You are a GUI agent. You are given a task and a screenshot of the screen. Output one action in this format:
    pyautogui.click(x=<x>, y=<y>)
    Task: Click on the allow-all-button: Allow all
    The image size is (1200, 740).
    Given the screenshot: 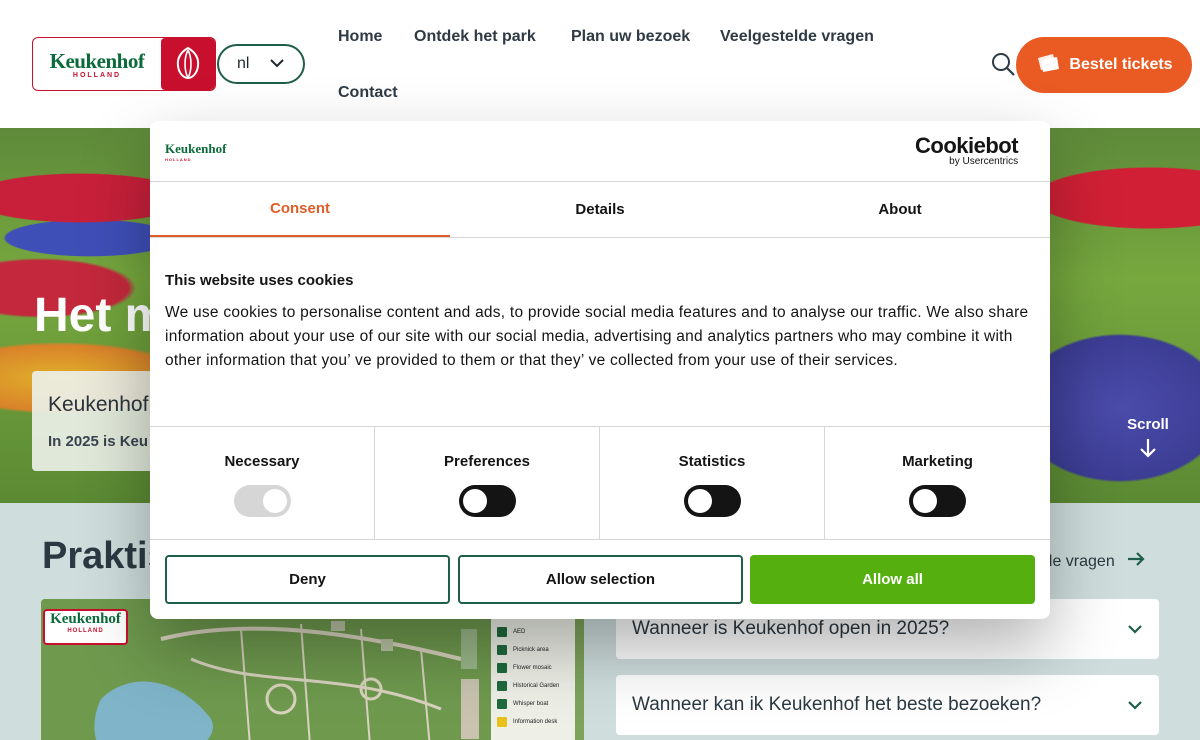 What is the action you would take?
    pyautogui.click(x=892, y=579)
    